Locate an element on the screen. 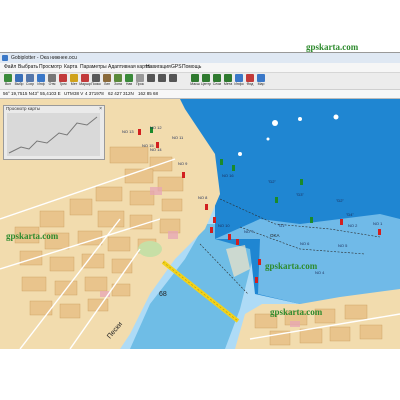  buoy-label-no13: NO 13 is located at coordinates (128, 131).